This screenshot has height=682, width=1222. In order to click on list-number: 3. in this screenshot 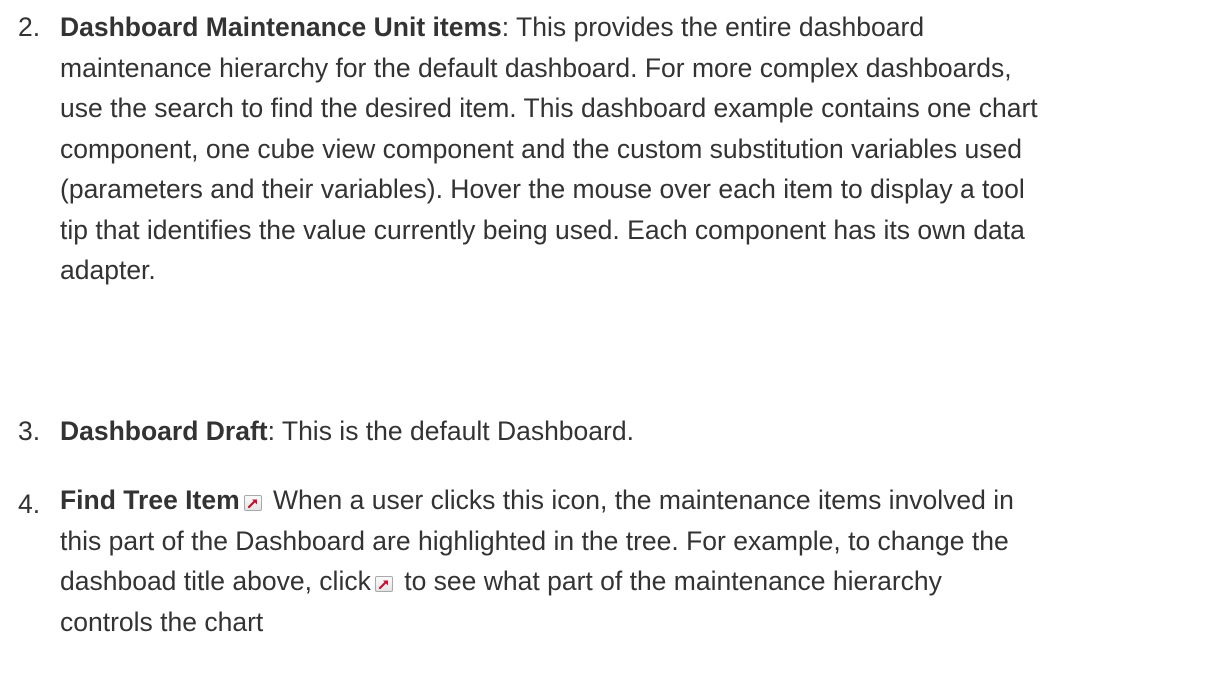, I will do `click(29, 431)`.